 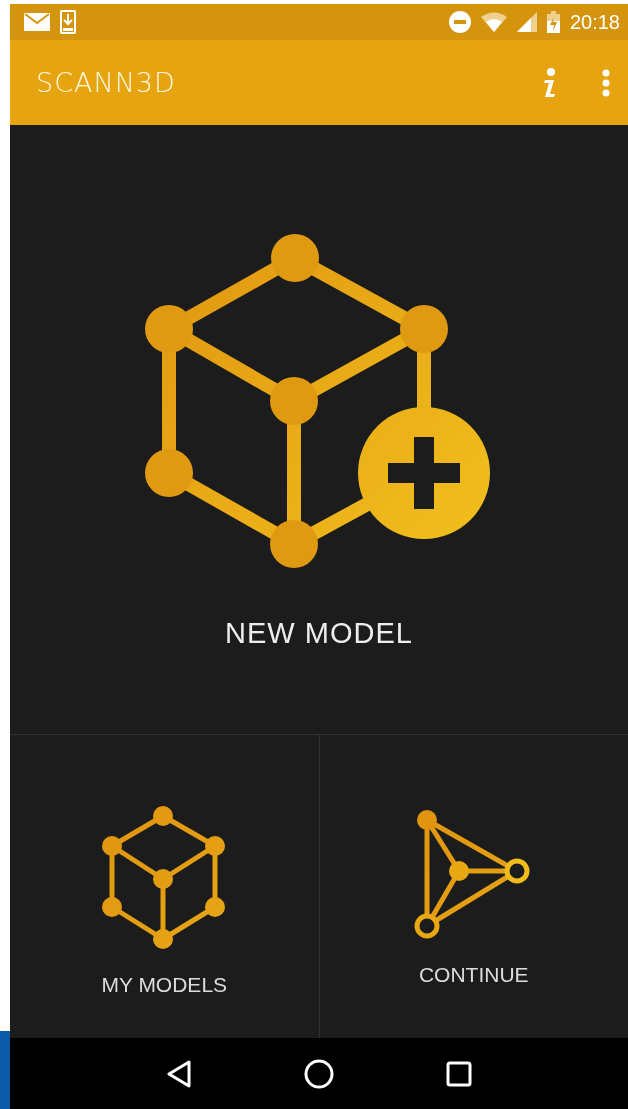 I want to click on app-title: SCANN3D, so click(x=106, y=82).